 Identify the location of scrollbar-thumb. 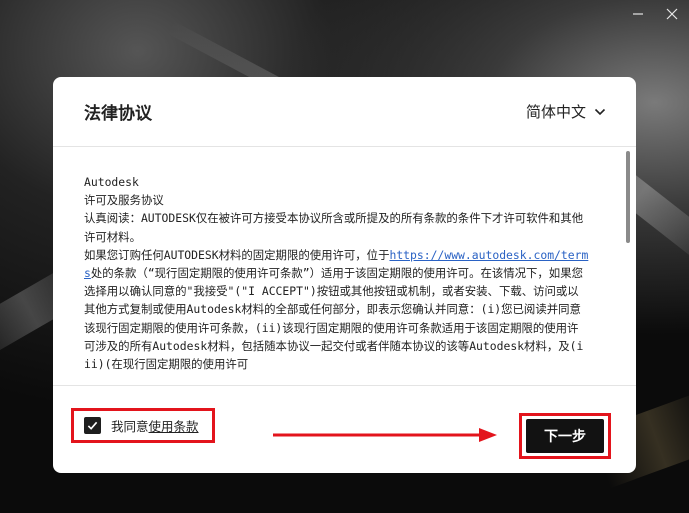
(628, 197).